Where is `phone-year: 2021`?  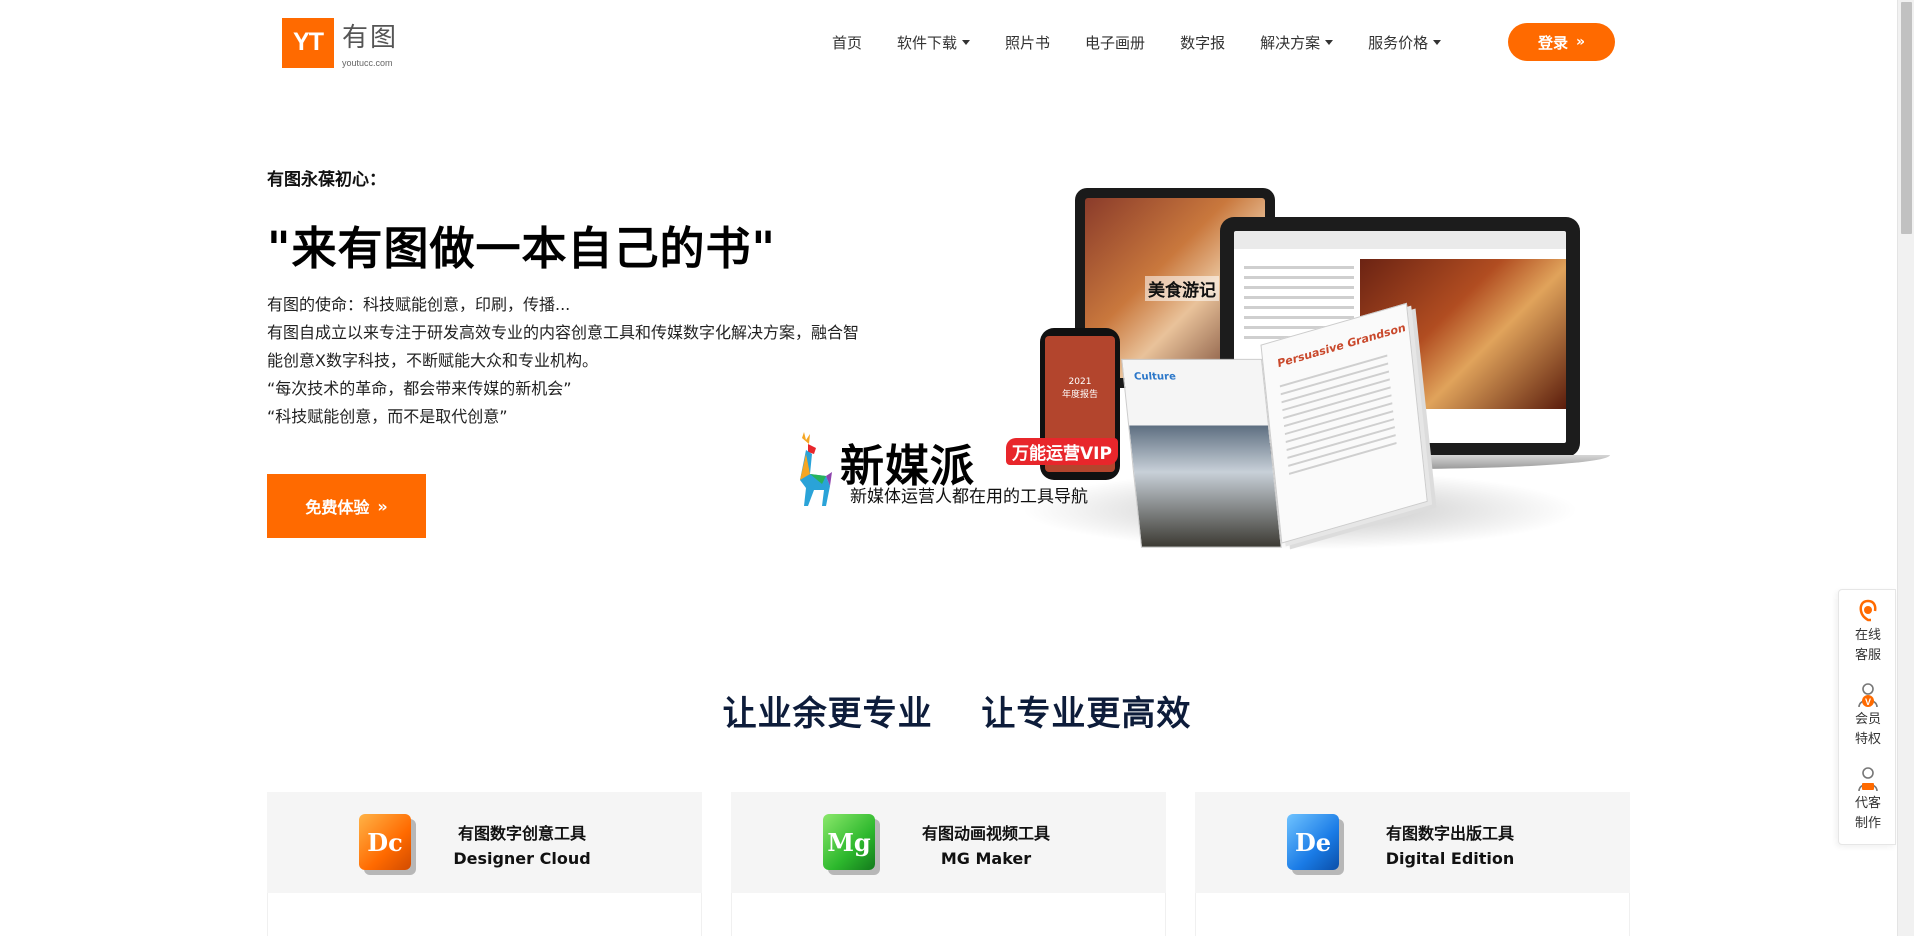
phone-year: 2021 is located at coordinates (1080, 382).